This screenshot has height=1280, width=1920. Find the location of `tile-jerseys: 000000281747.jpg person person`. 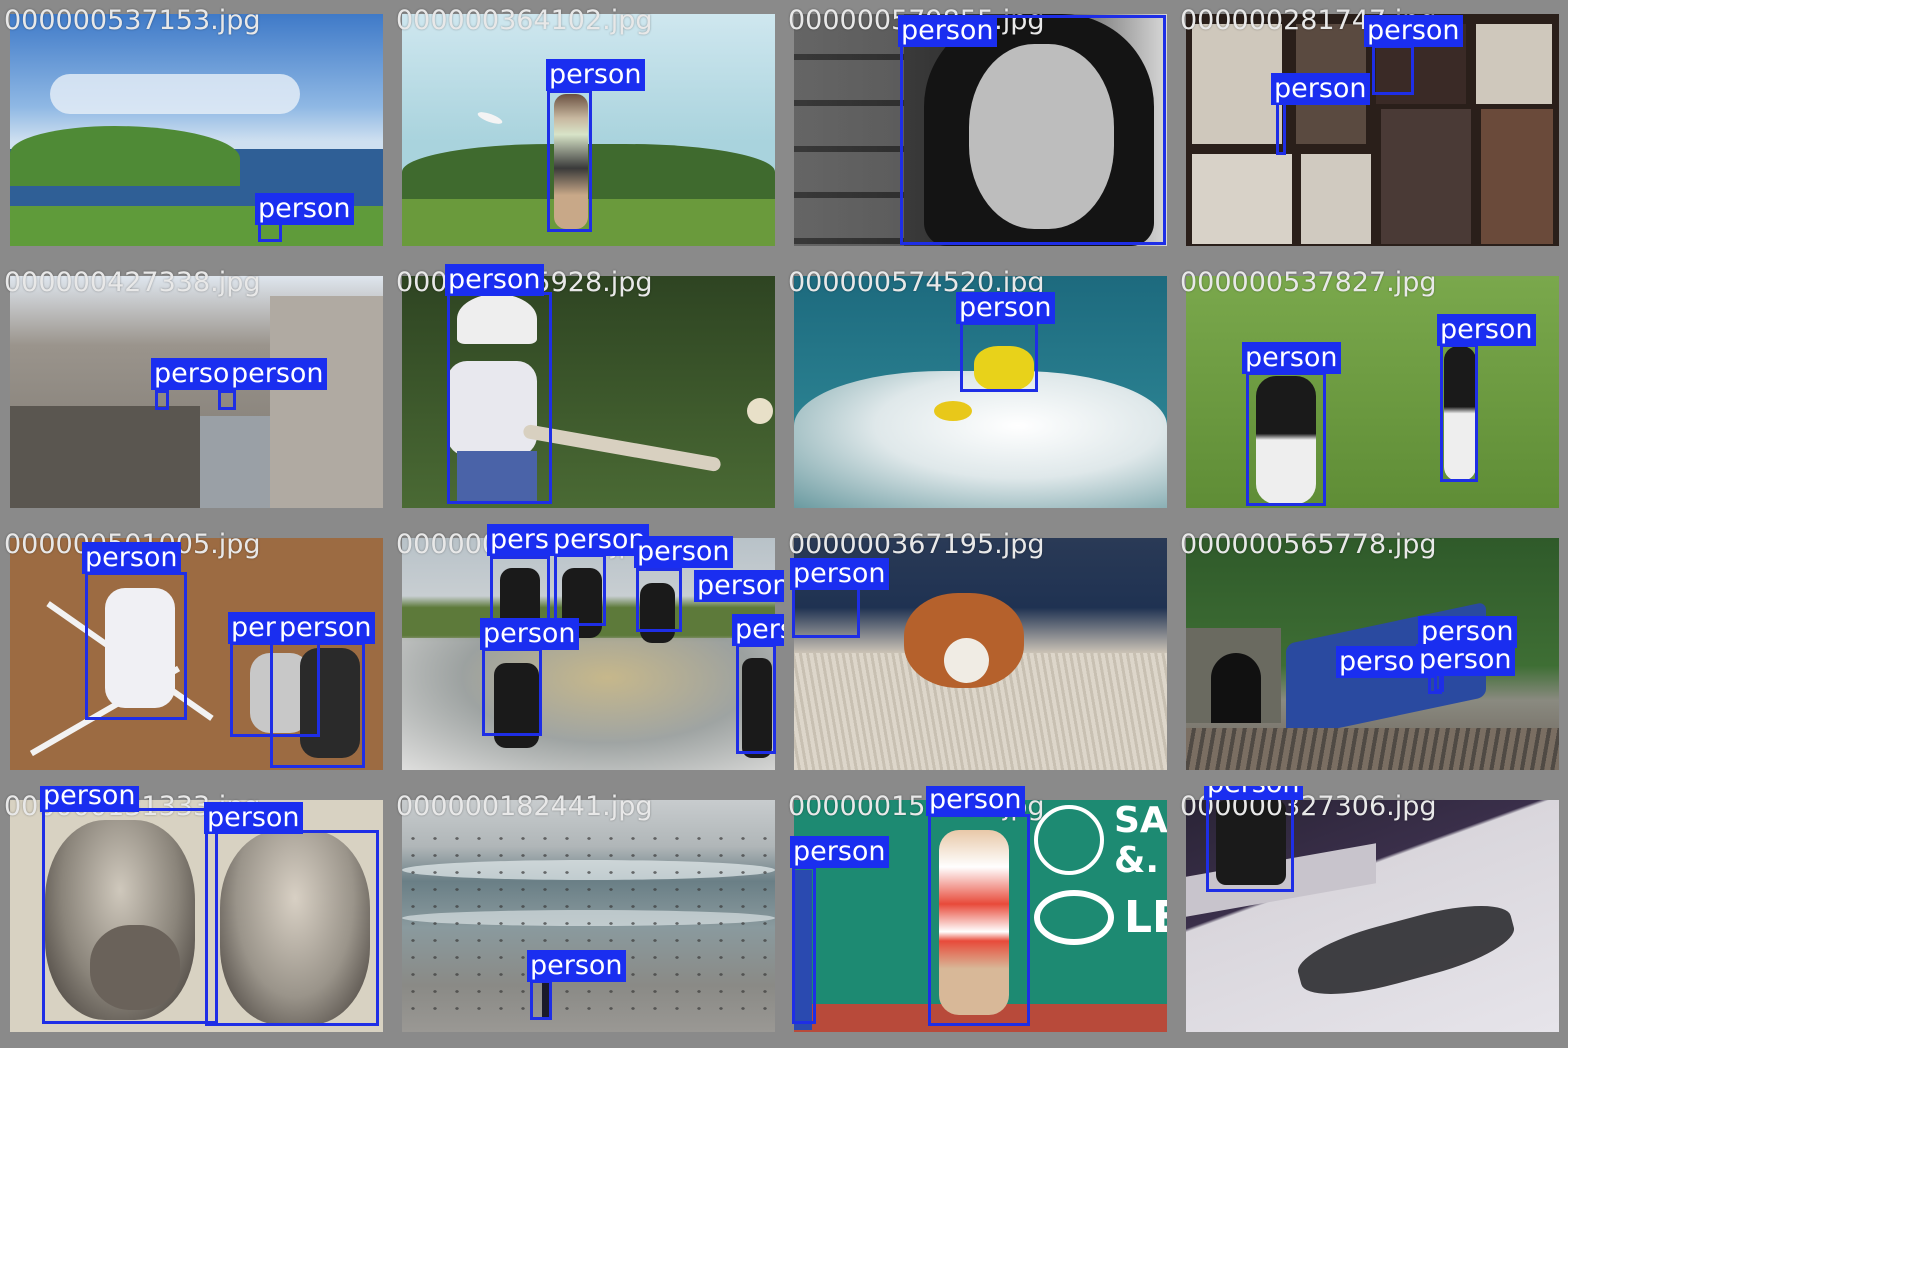

tile-jerseys: 000000281747.jpg person person is located at coordinates (1372, 131).